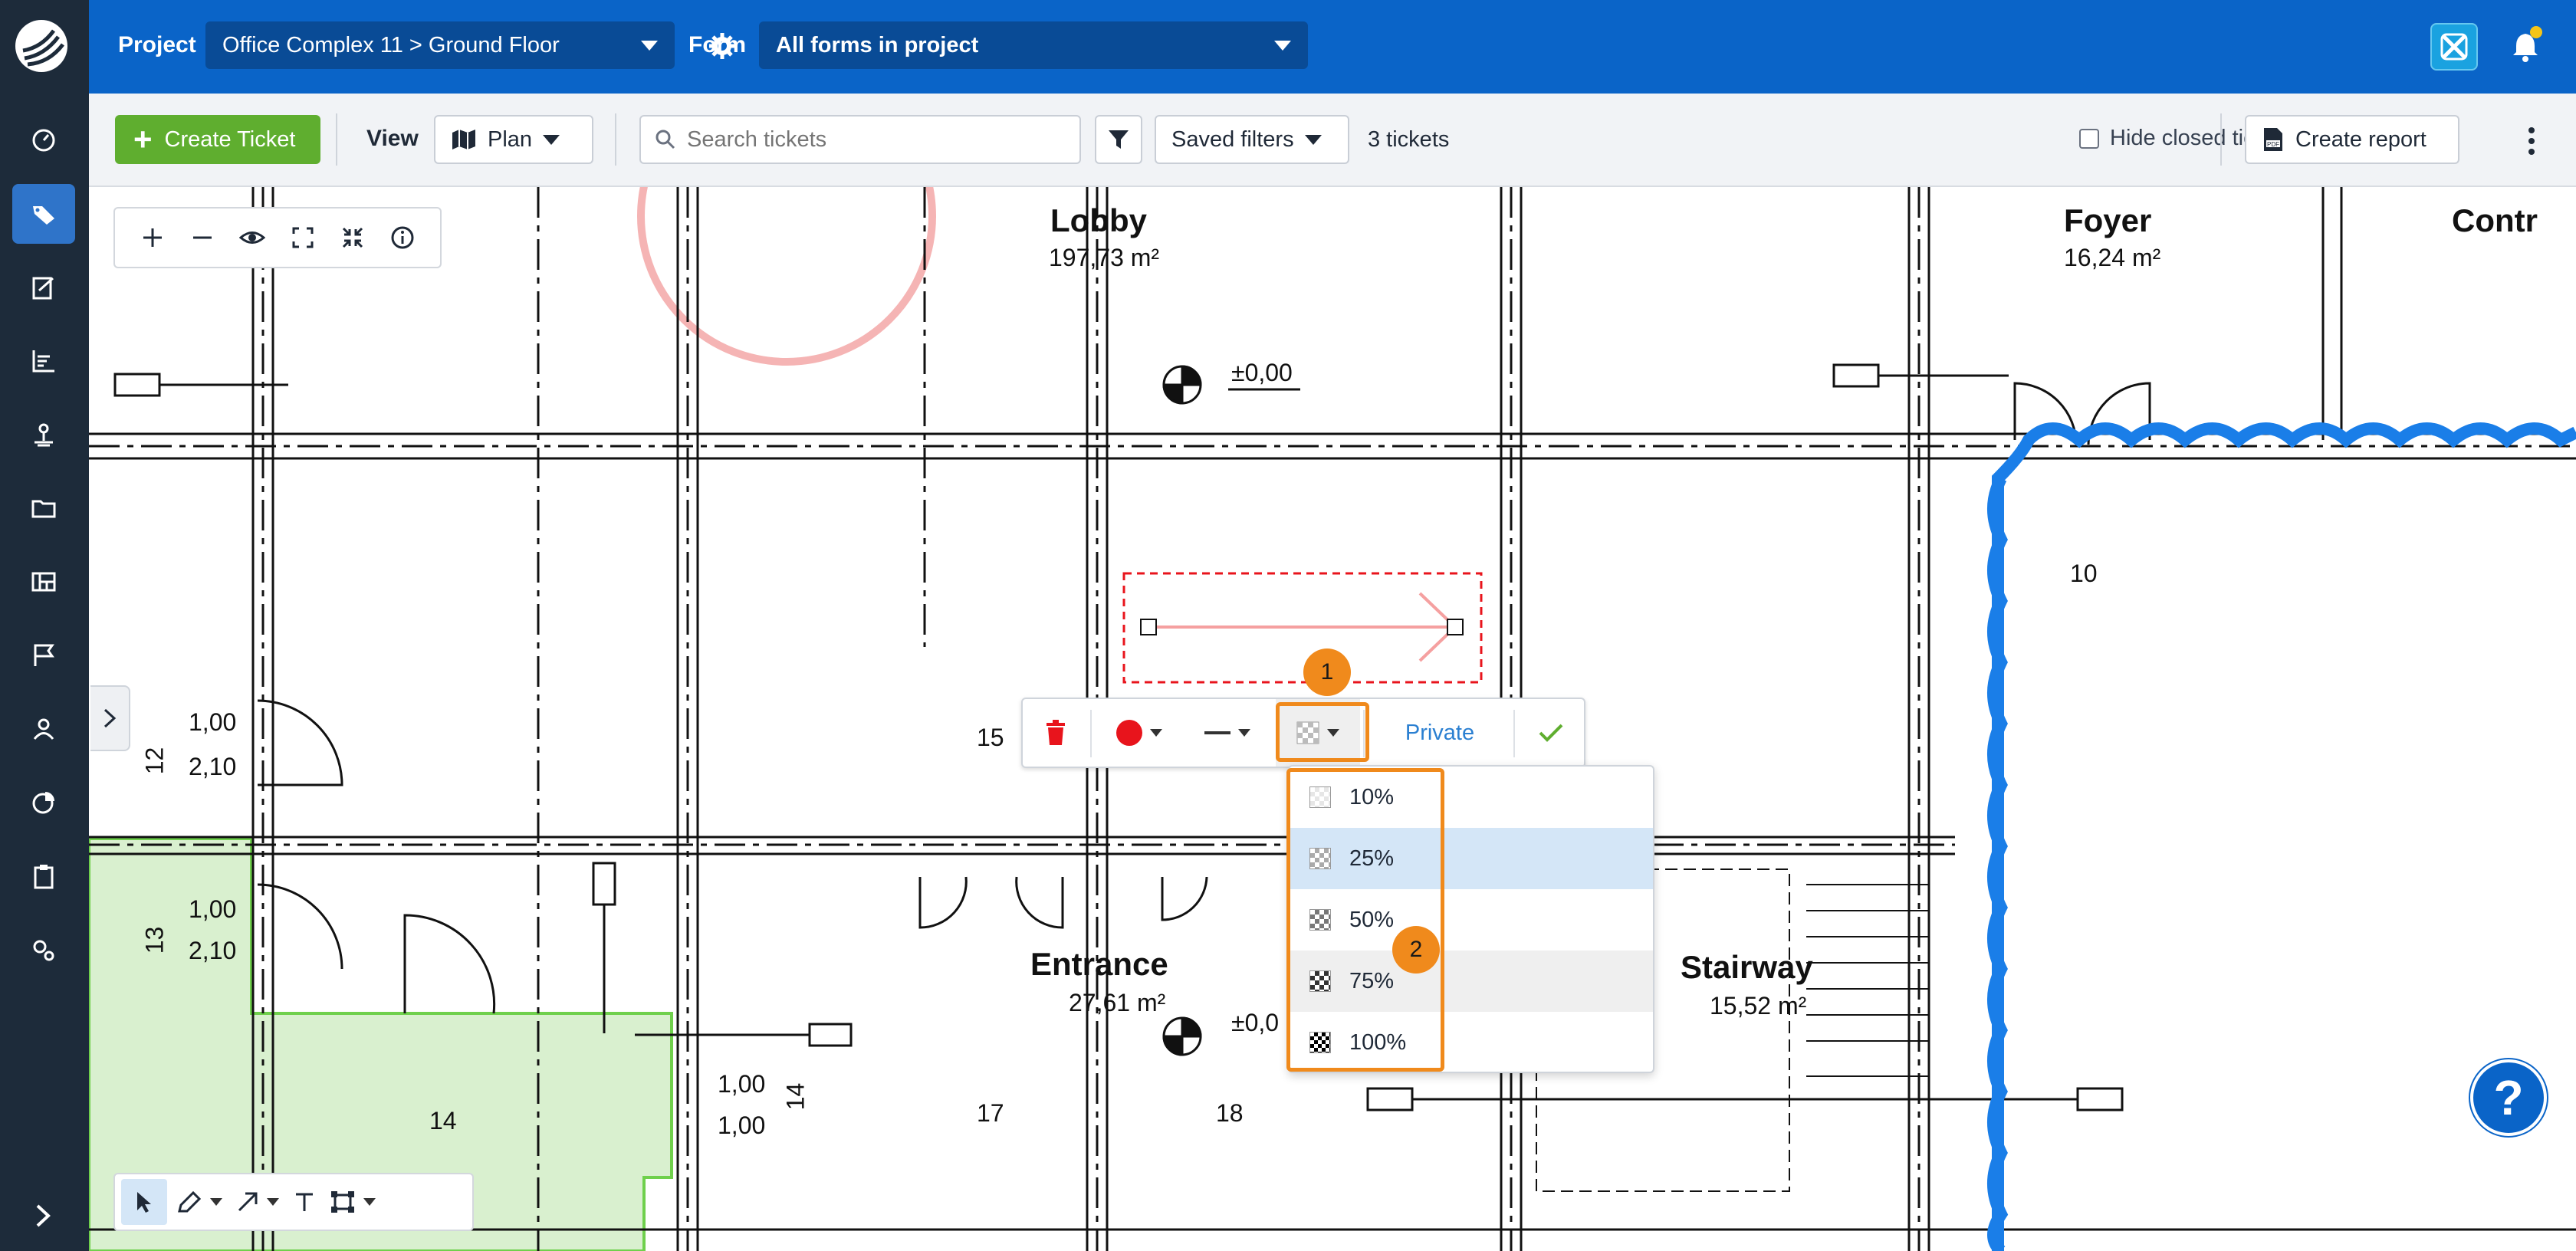  Describe the element at coordinates (43, 508) in the screenshot. I see `folder-icon` at that location.